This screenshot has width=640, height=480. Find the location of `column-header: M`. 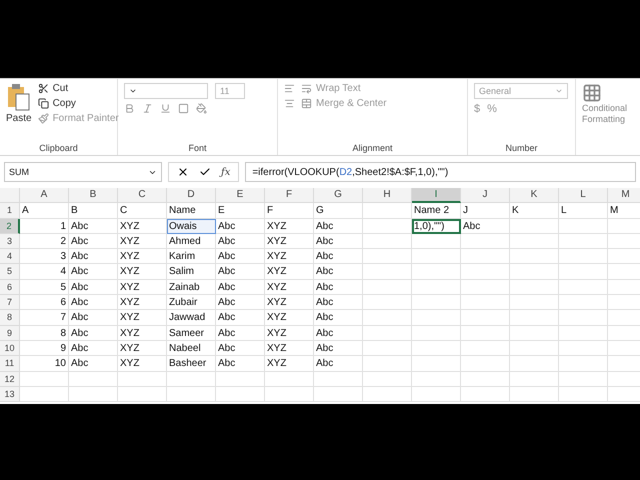

column-header: M is located at coordinates (624, 196).